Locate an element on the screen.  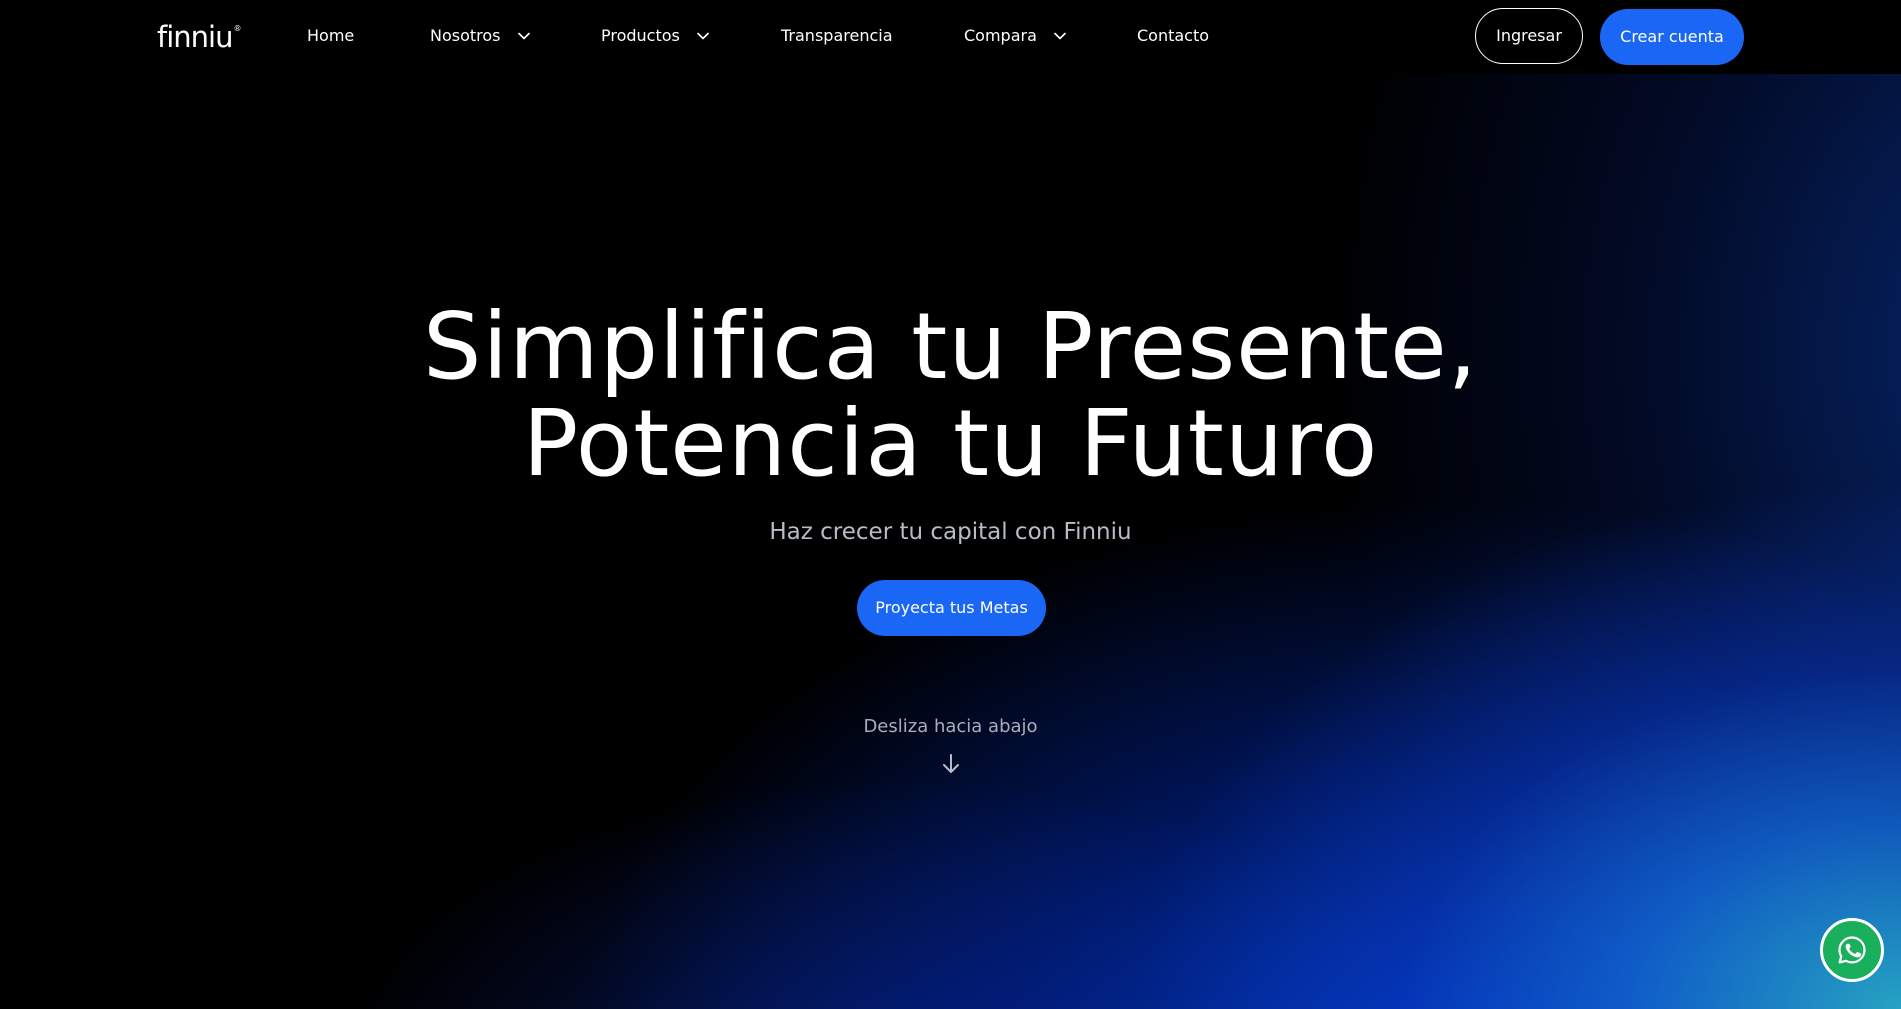
login-button: Ingresar is located at coordinates (1529, 36).